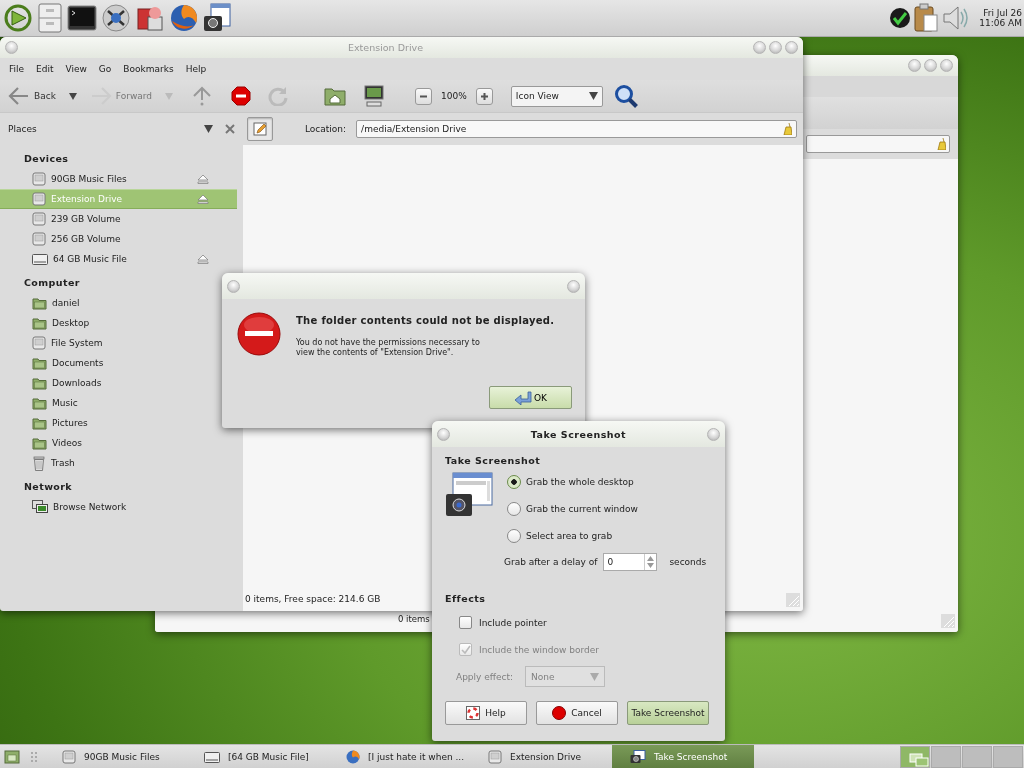 The height and width of the screenshot is (768, 1024). Describe the element at coordinates (50, 18) in the screenshot. I see `file-cabinet-icon` at that location.